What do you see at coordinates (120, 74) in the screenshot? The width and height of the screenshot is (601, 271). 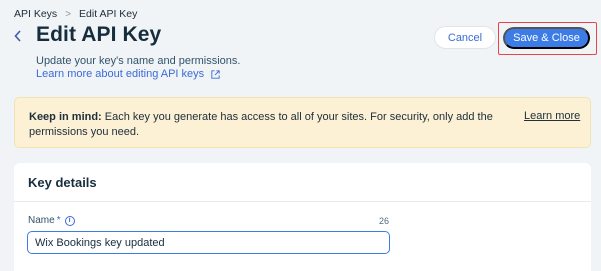 I see `learn-more-editing-label: Learn more about editing API keys` at bounding box center [120, 74].